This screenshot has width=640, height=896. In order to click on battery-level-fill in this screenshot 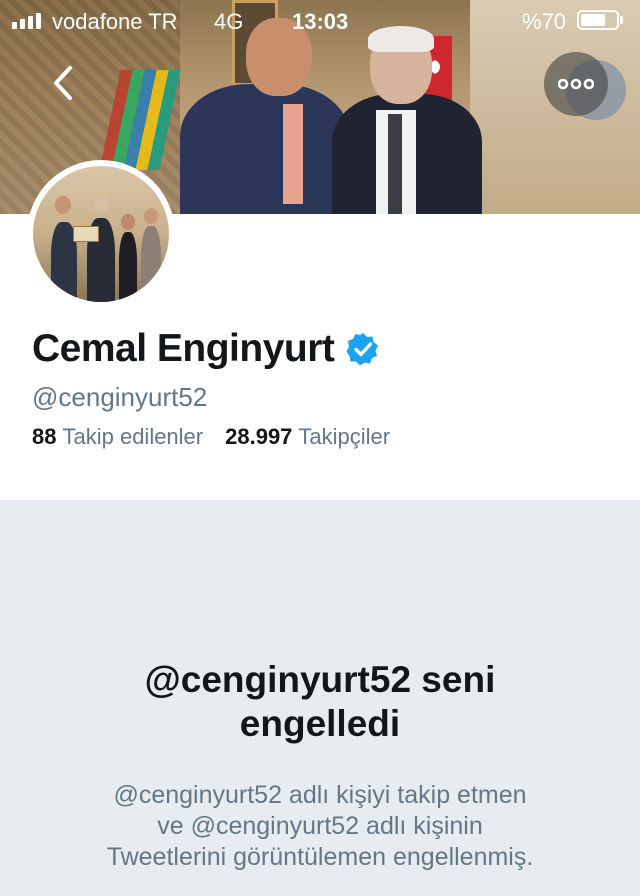, I will do `click(593, 20)`.